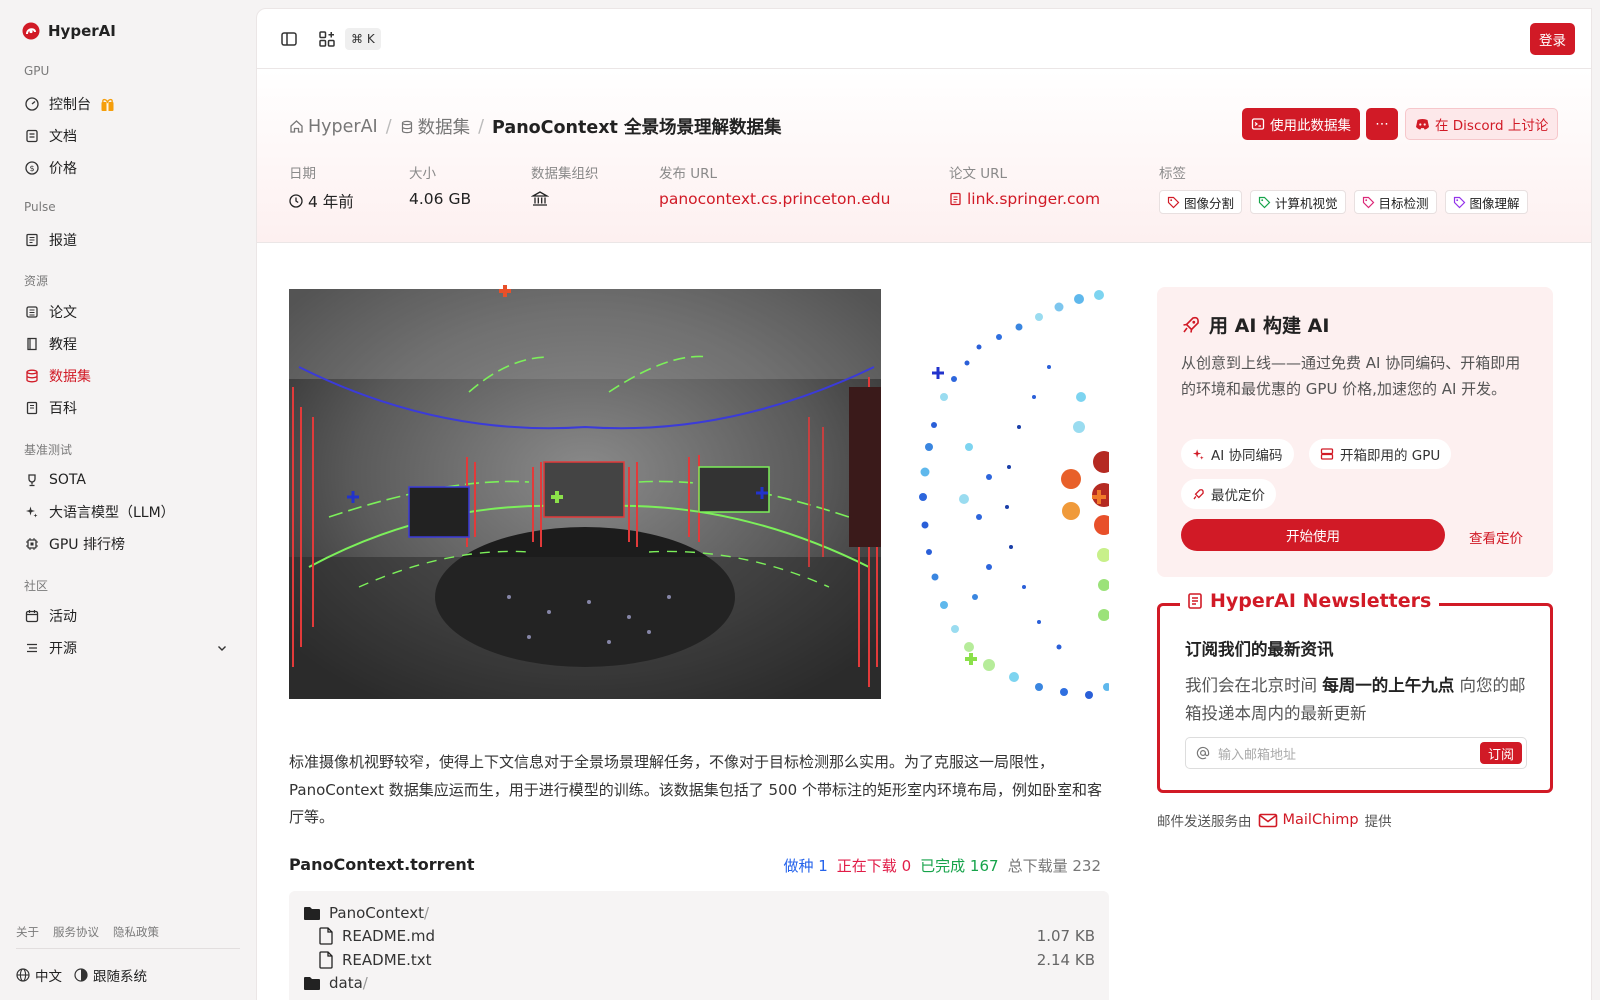  I want to click on date-text: 4 年前, so click(331, 202).